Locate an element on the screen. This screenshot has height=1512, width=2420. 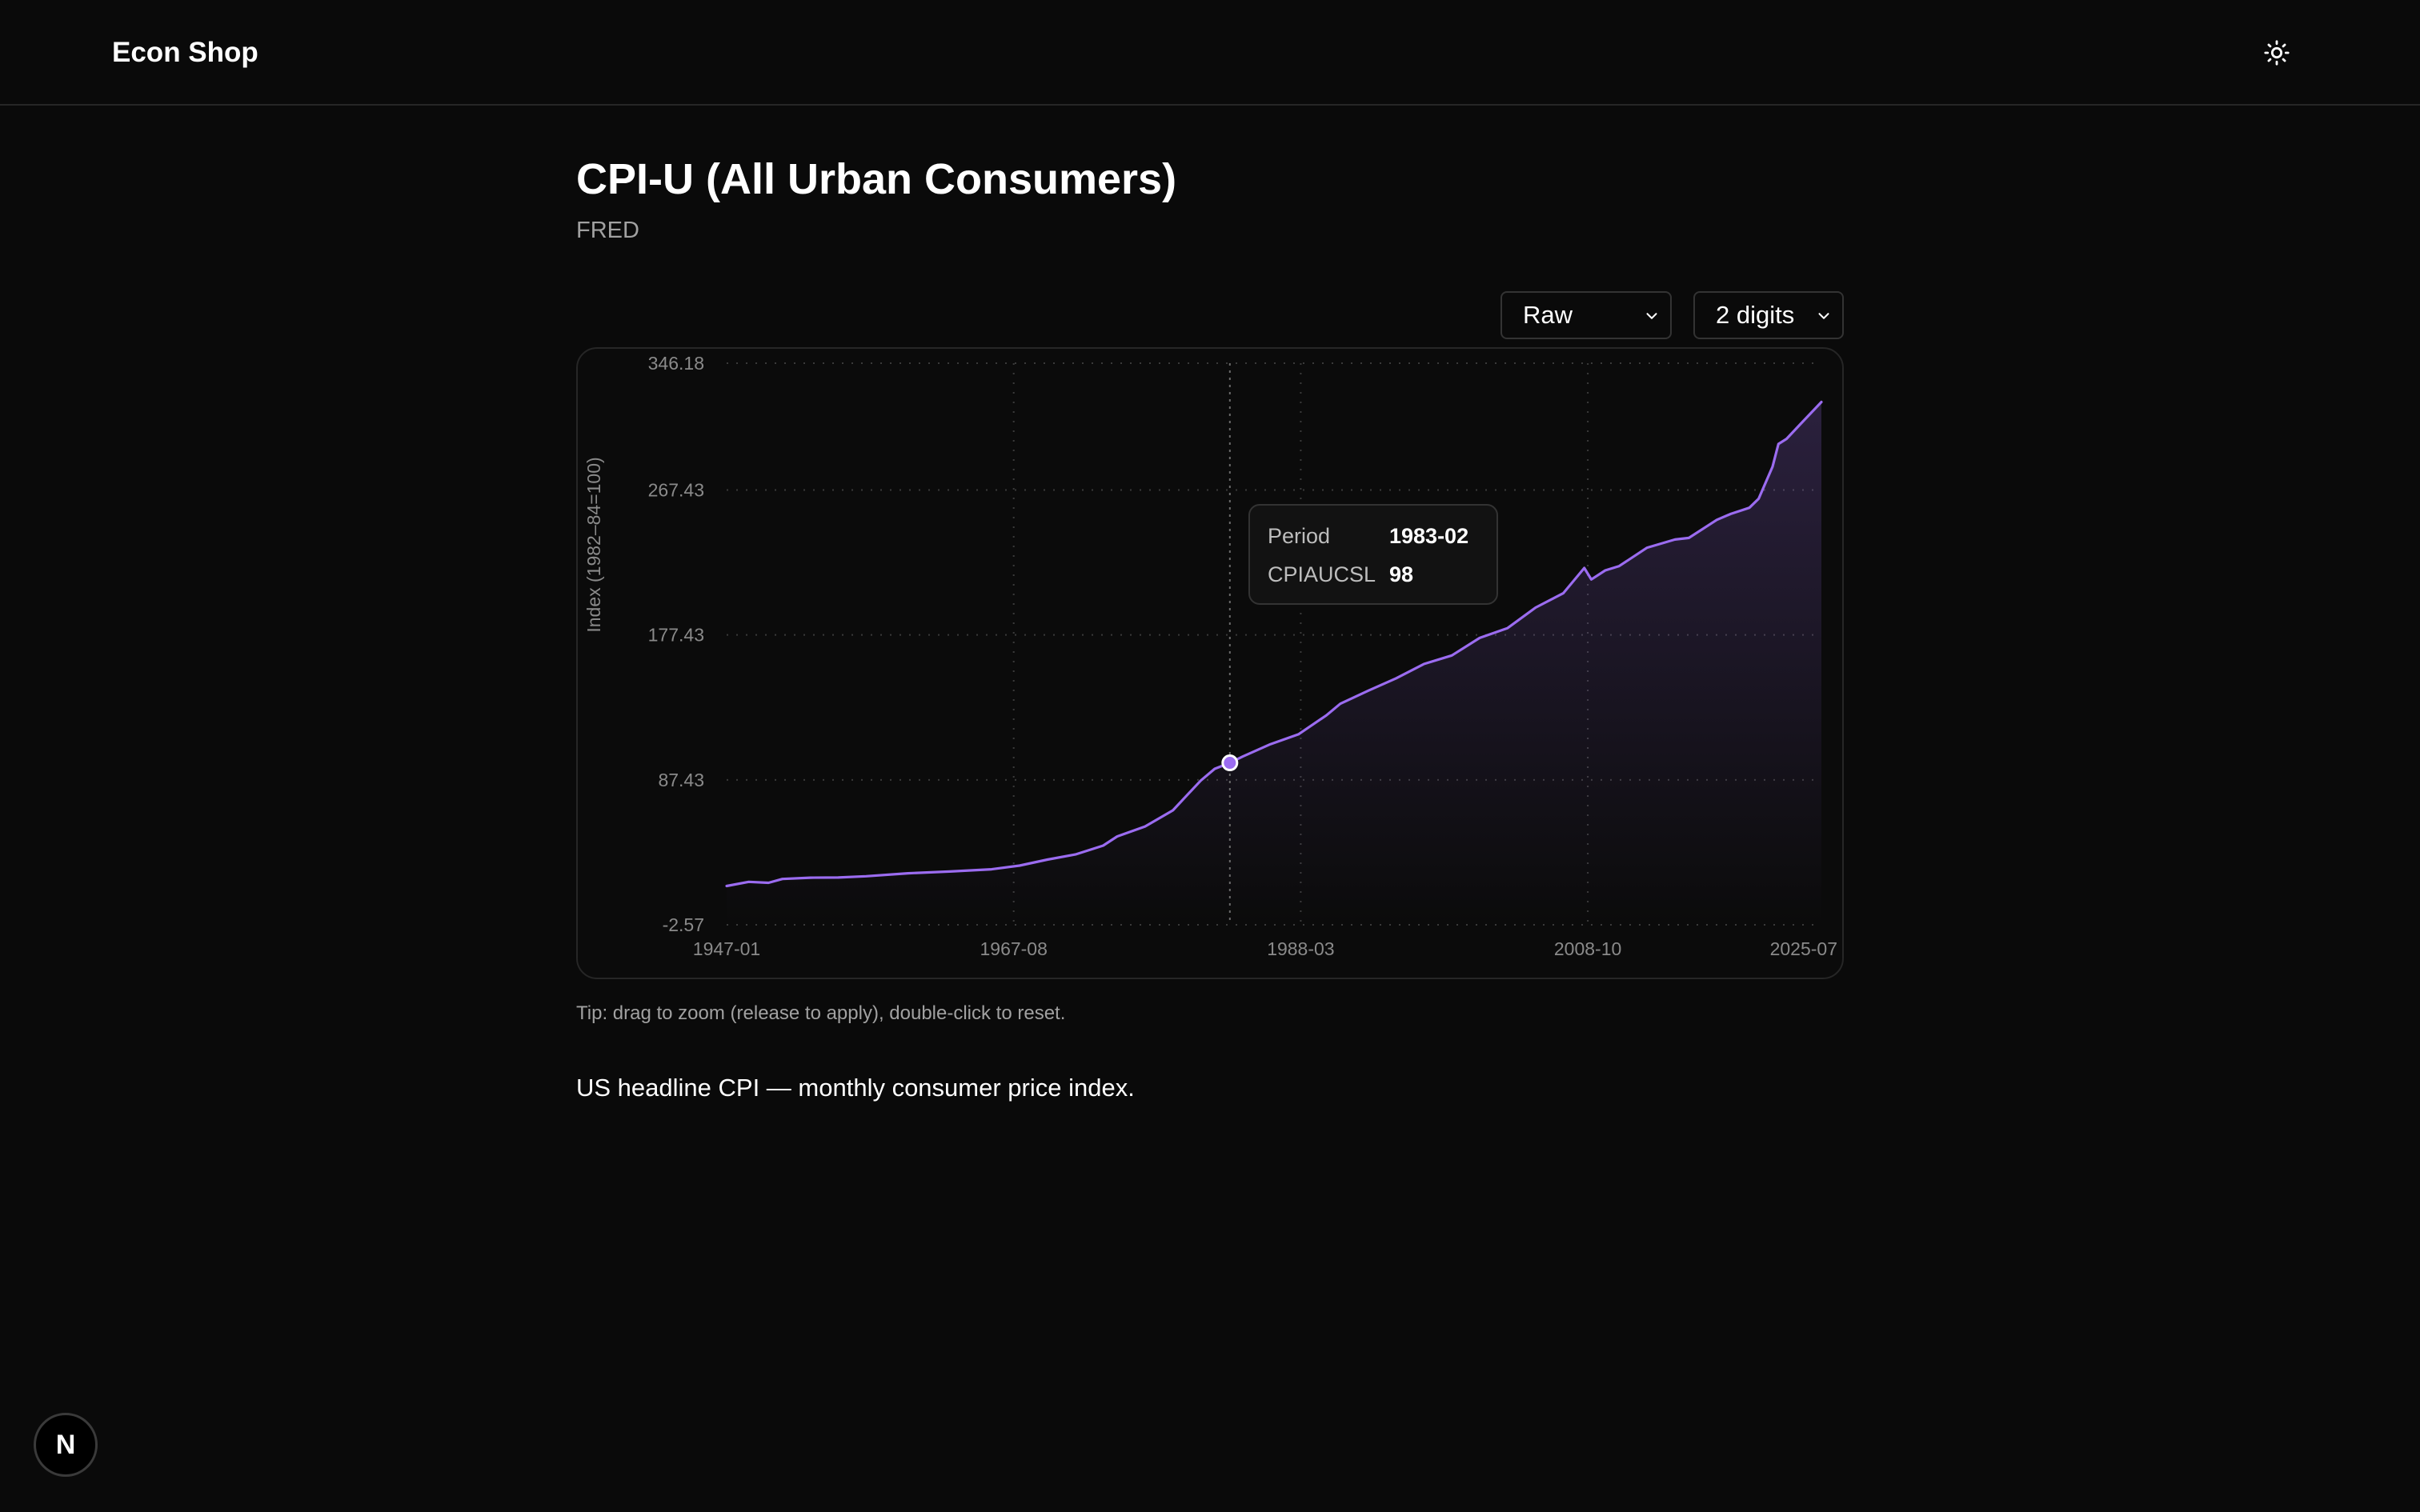
source-label: FRED is located at coordinates (607, 230).